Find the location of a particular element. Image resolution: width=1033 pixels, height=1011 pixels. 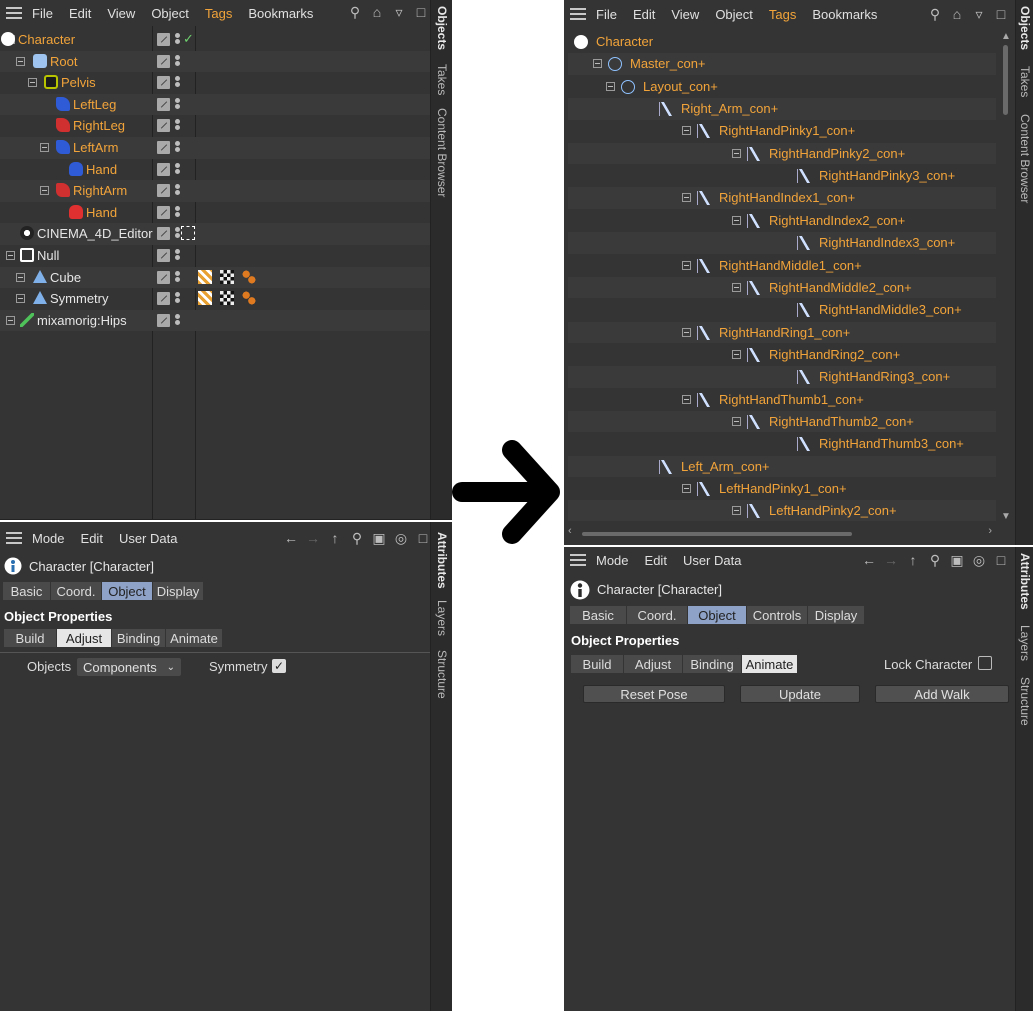

lock-icon: ▣ is located at coordinates (379, 538).